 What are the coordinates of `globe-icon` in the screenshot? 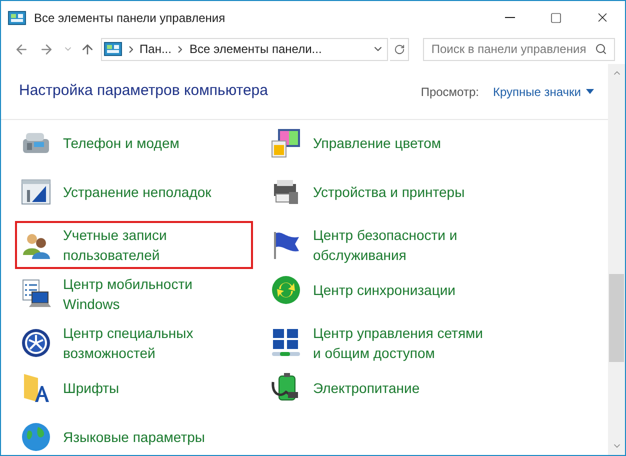 It's located at (36, 437).